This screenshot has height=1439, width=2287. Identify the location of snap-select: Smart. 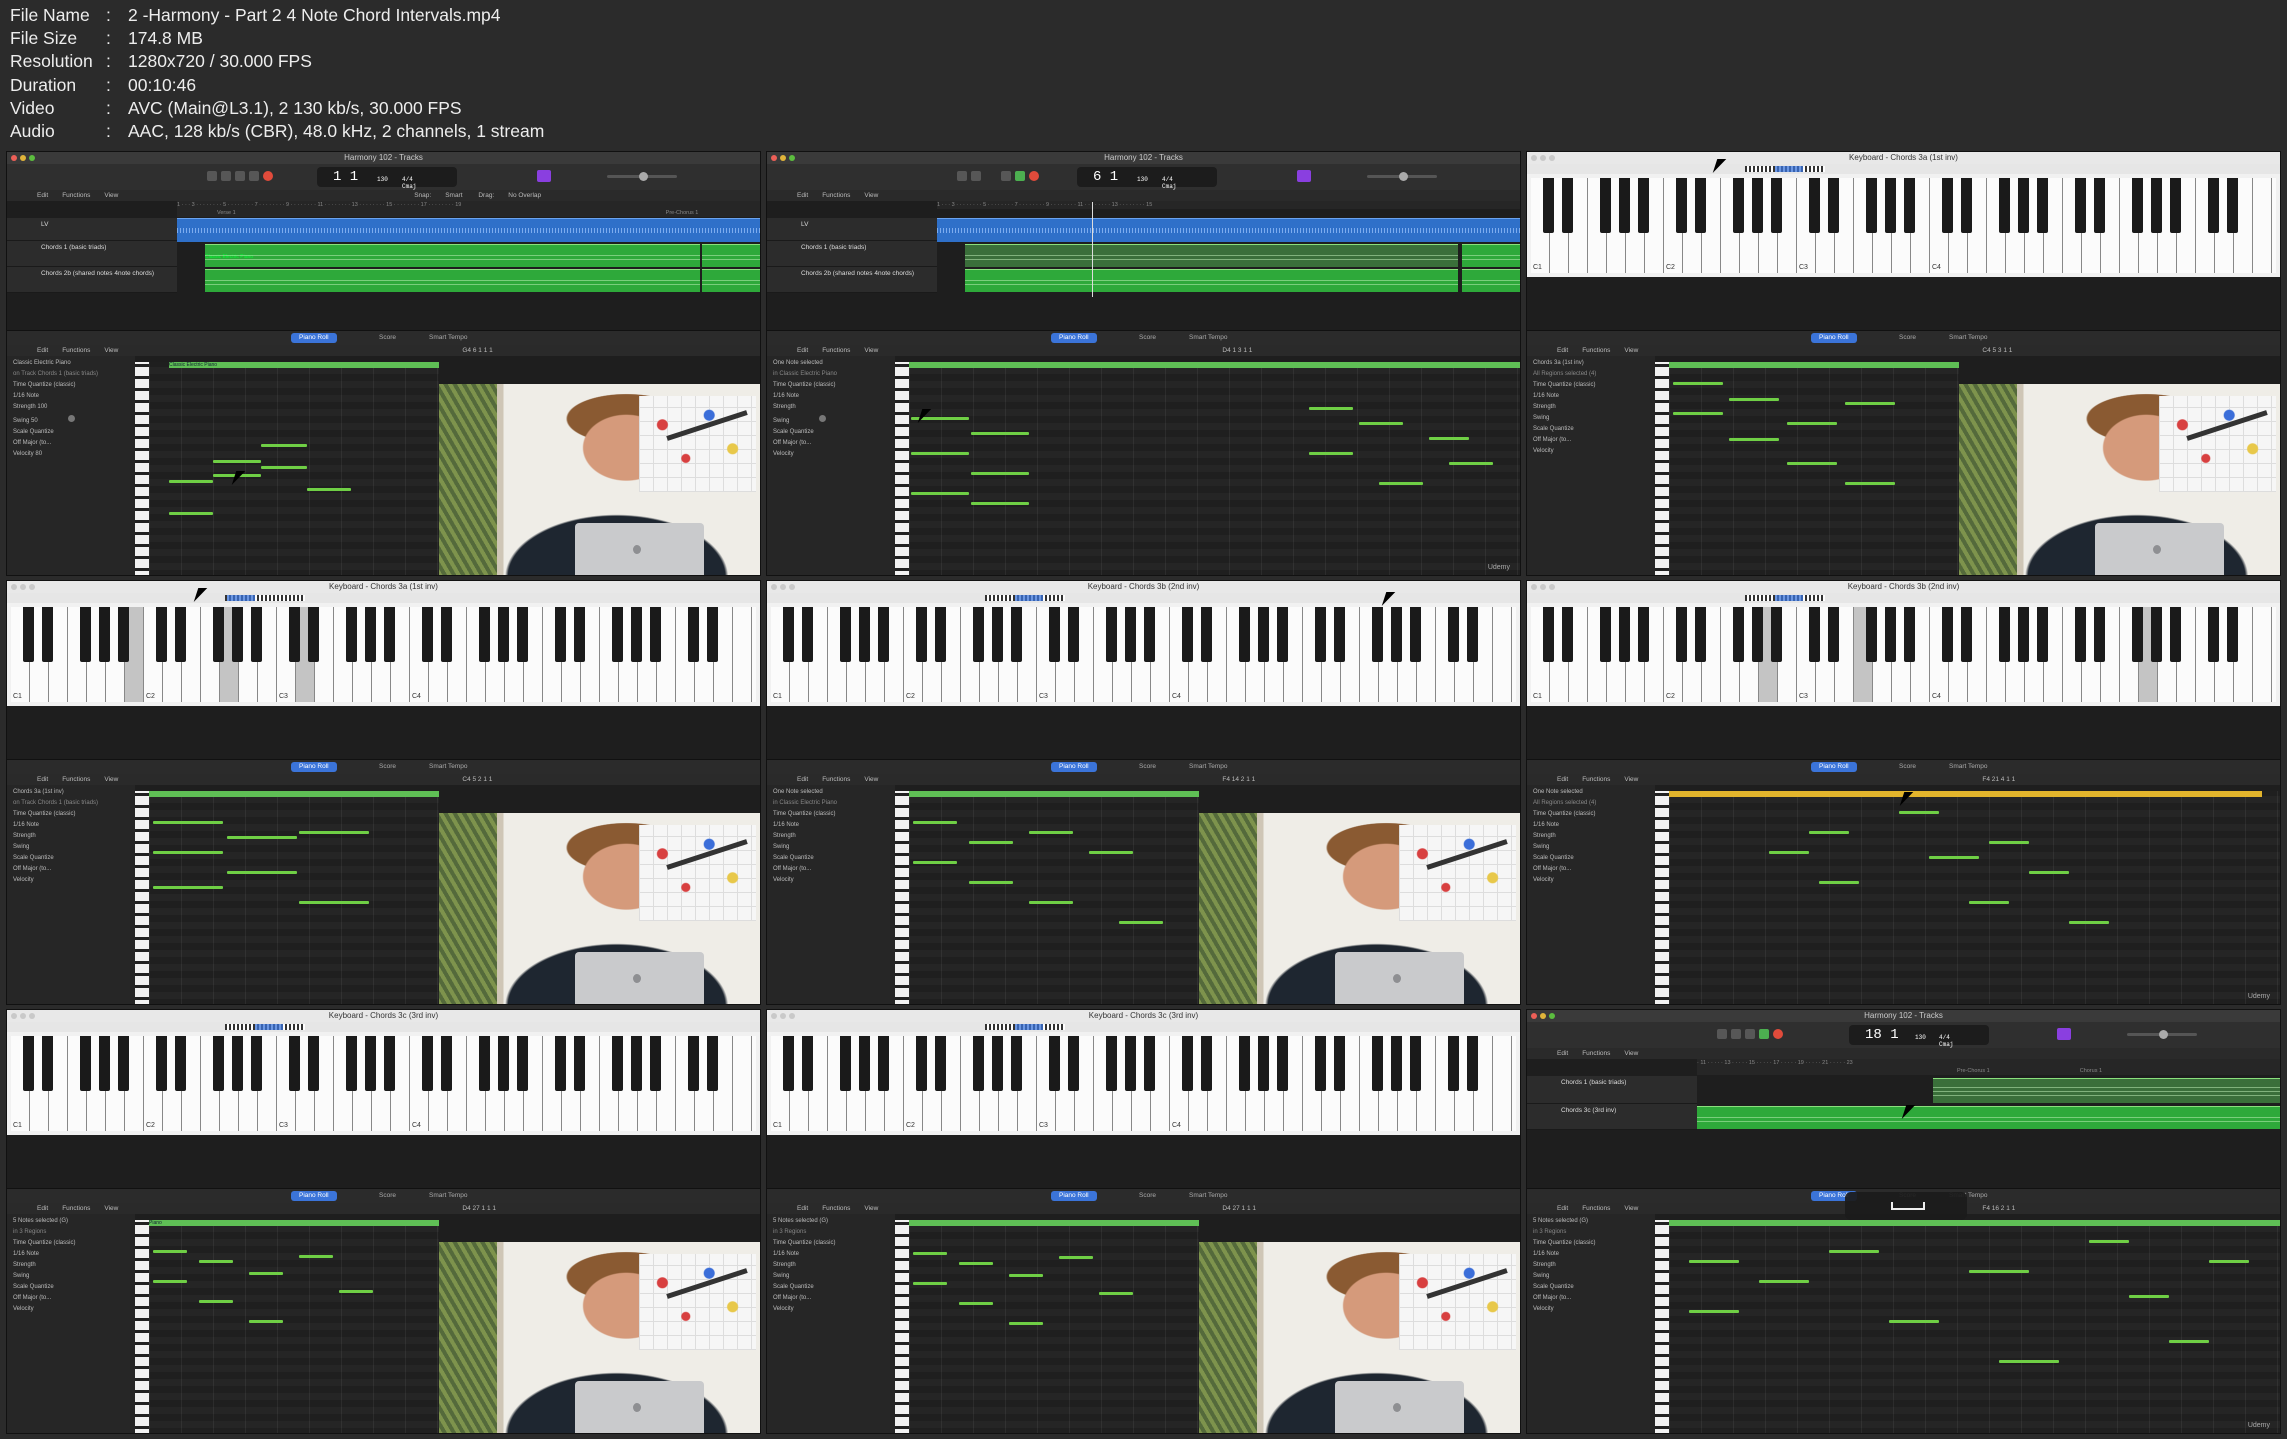
(453, 195).